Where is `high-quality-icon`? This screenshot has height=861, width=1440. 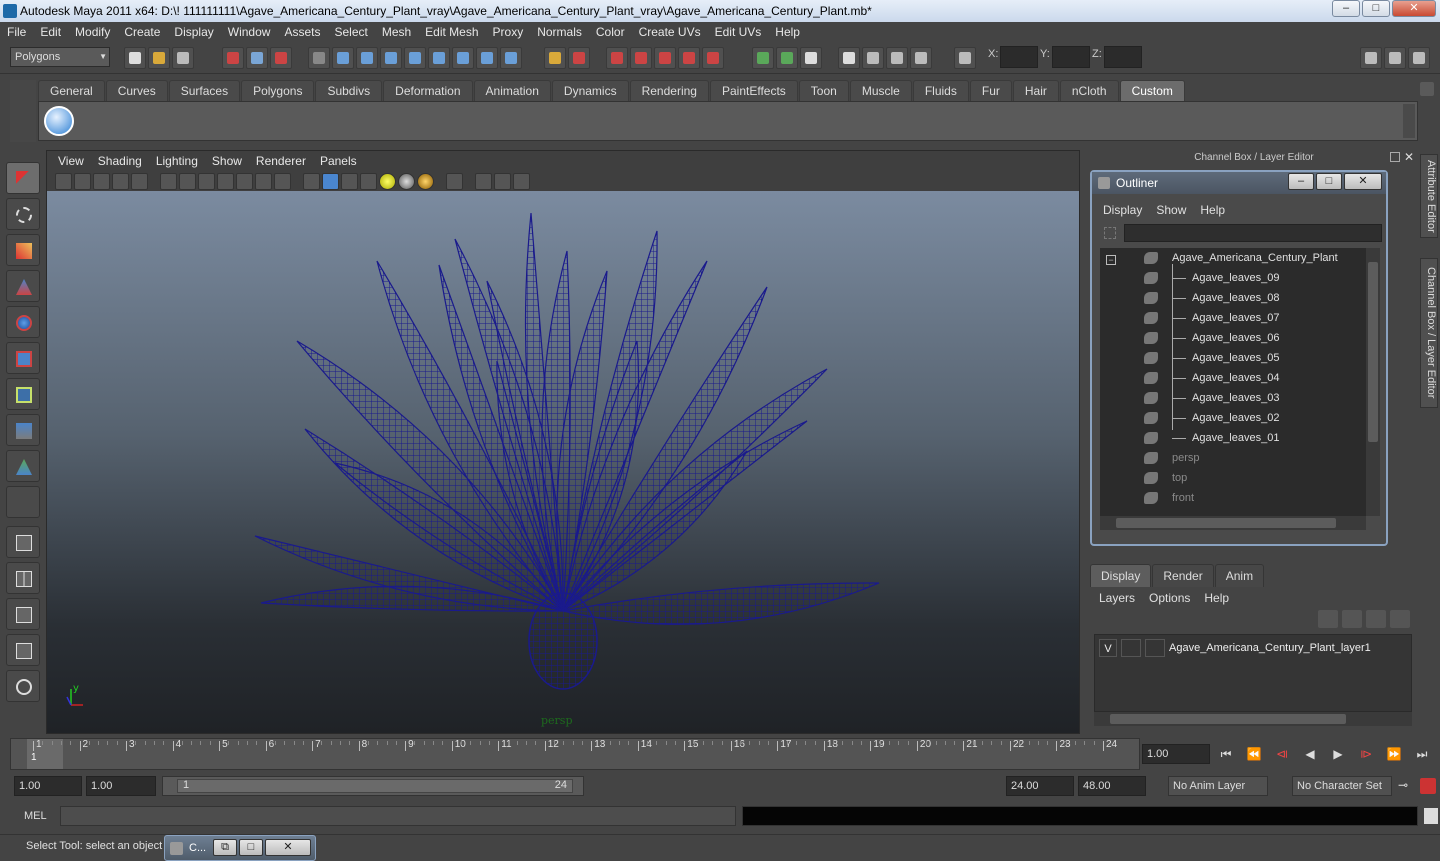 high-quality-icon is located at coordinates (425, 181).